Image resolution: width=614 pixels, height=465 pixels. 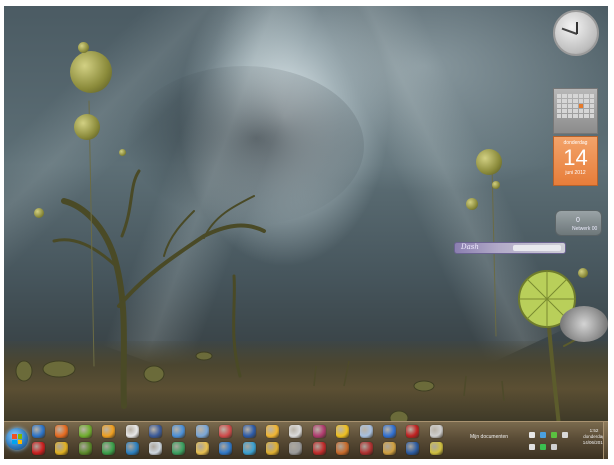 What do you see at coordinates (537, 248) in the screenshot?
I see `search-input` at bounding box center [537, 248].